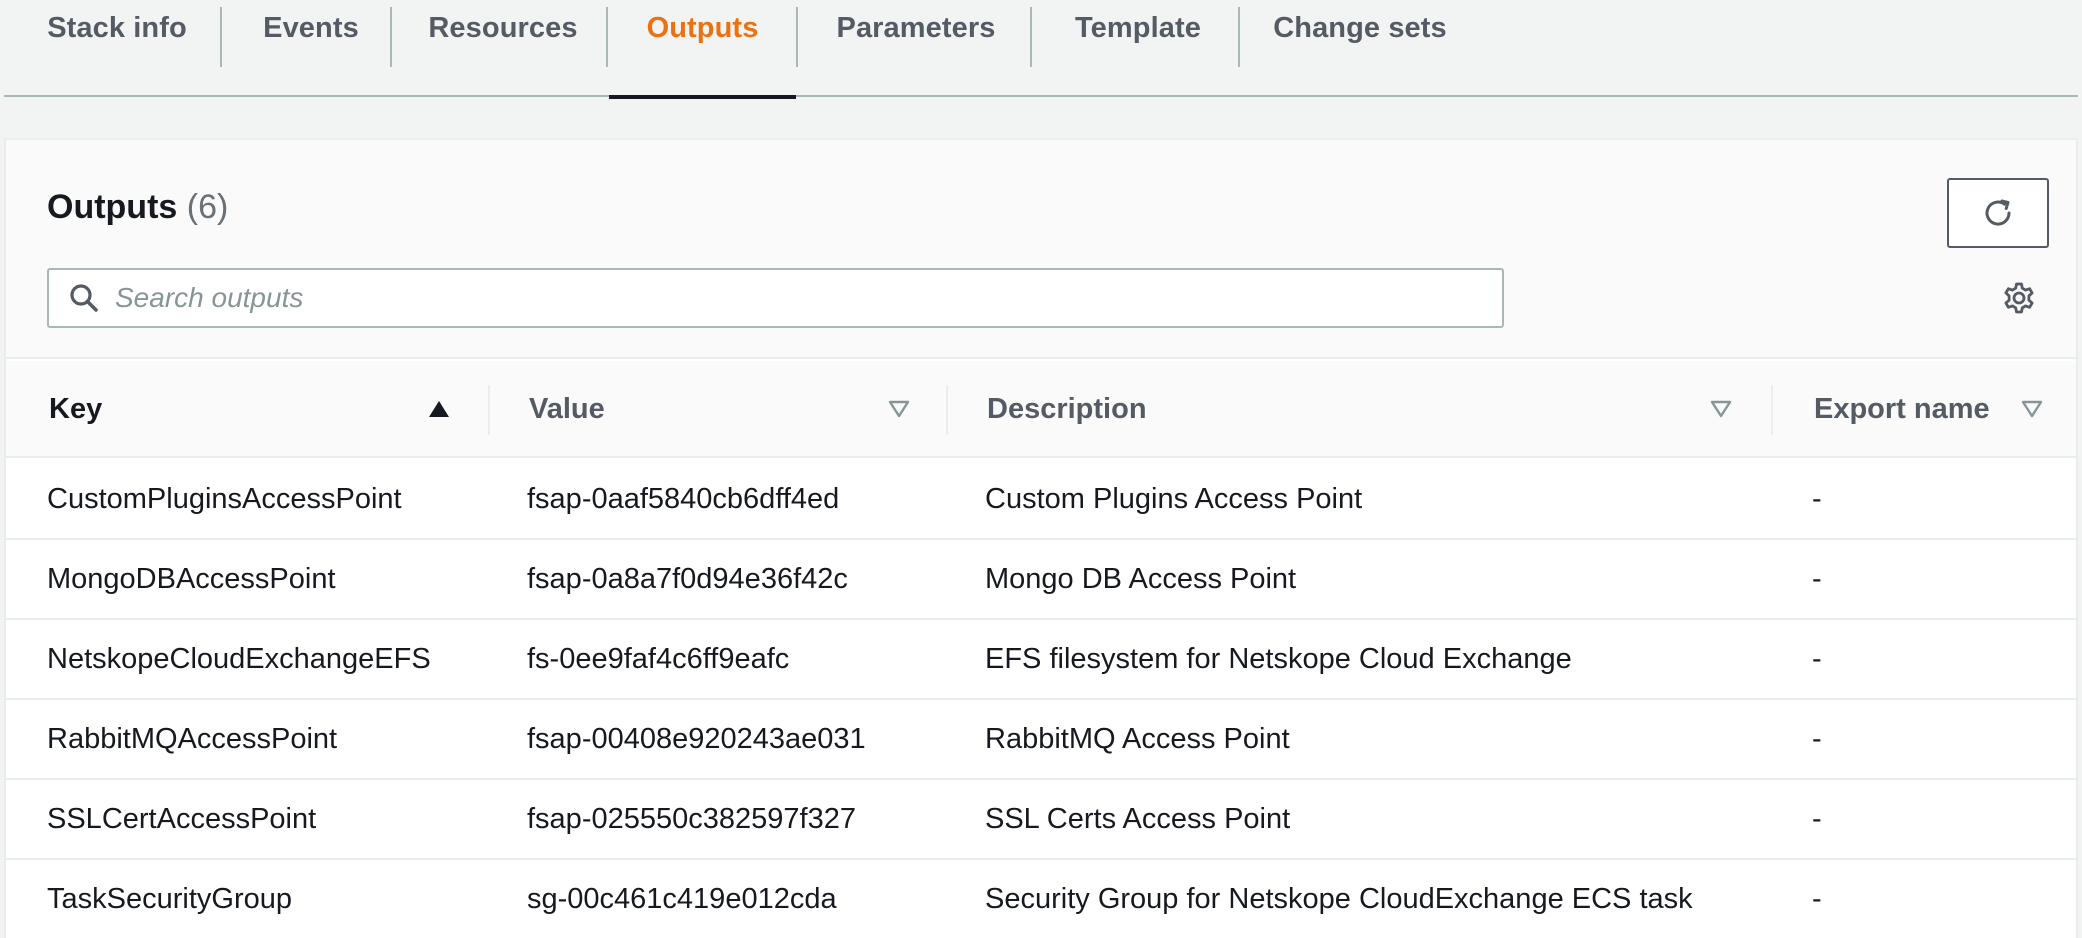 The width and height of the screenshot is (2082, 938). What do you see at coordinates (182, 818) in the screenshot?
I see `cell-key: SSLCertAccessPoint` at bounding box center [182, 818].